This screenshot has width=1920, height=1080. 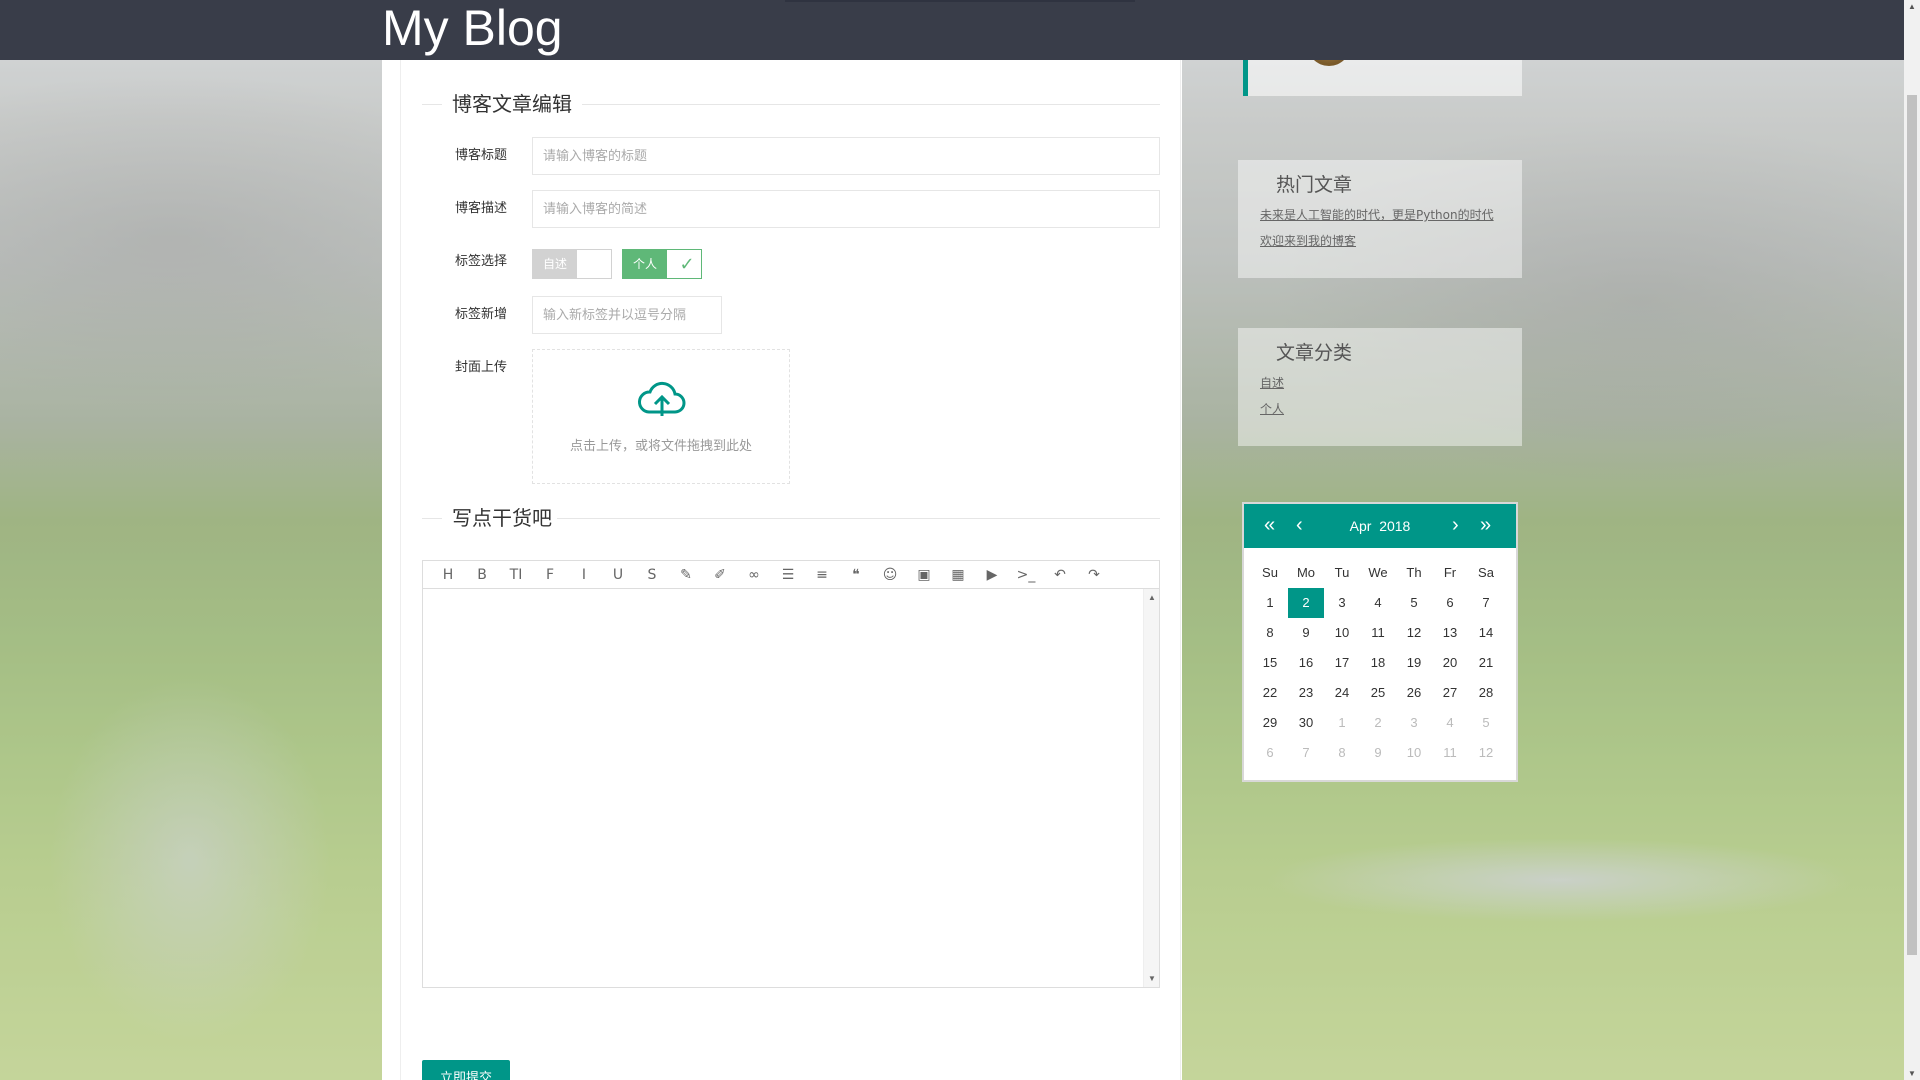 I want to click on desc-row: 博客描述, so click(x=791, y=209).